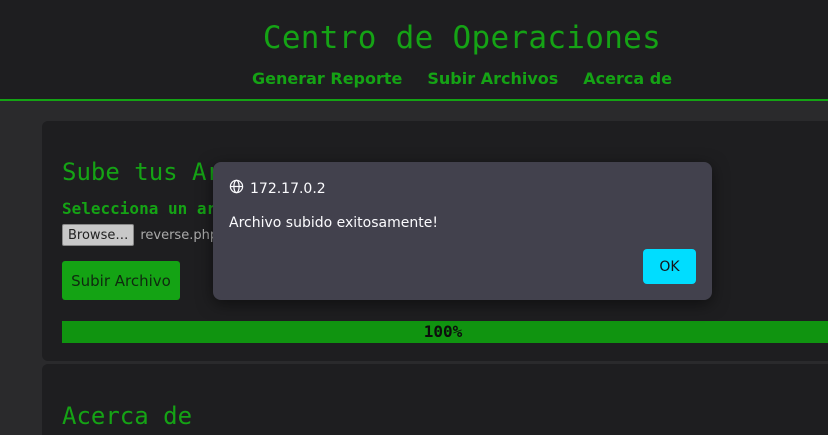  I want to click on upload-submit-button: Subir Archivo, so click(121, 280).